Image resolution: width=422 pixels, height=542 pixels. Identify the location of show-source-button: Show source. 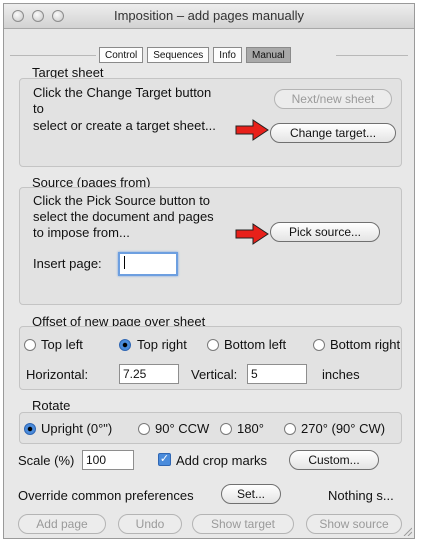
(354, 524).